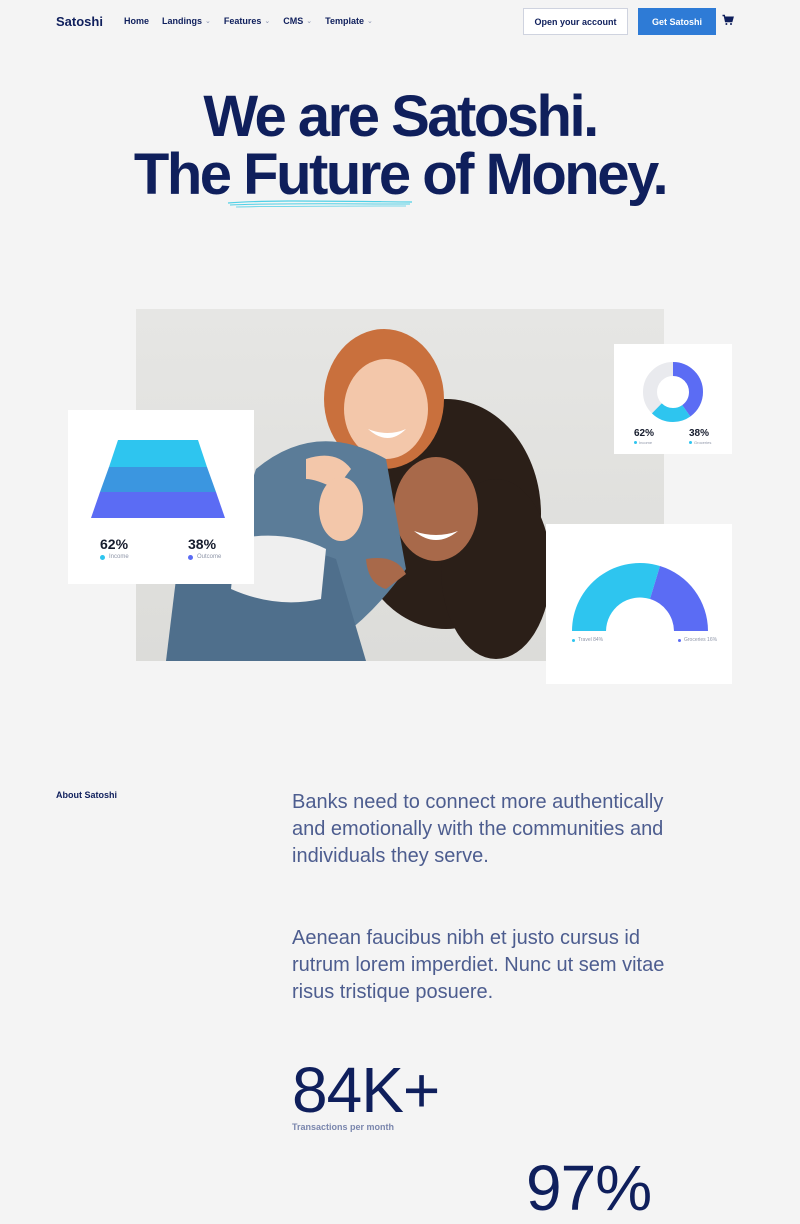 The height and width of the screenshot is (1224, 800). What do you see at coordinates (575, 21) in the screenshot?
I see `open-account-button: Open your account` at bounding box center [575, 21].